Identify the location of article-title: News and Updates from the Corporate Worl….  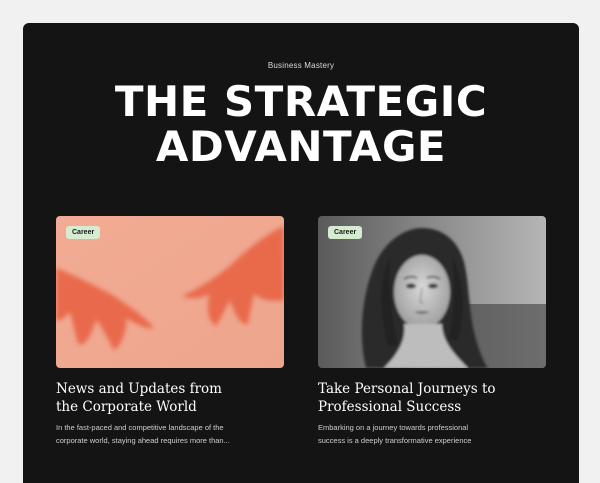
(170, 398).